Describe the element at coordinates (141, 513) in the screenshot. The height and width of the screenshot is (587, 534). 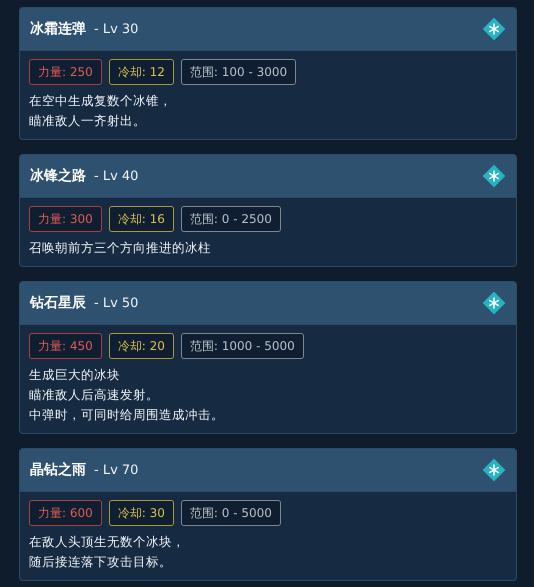
I see `cooldown-tag: 冷却: 30` at that location.